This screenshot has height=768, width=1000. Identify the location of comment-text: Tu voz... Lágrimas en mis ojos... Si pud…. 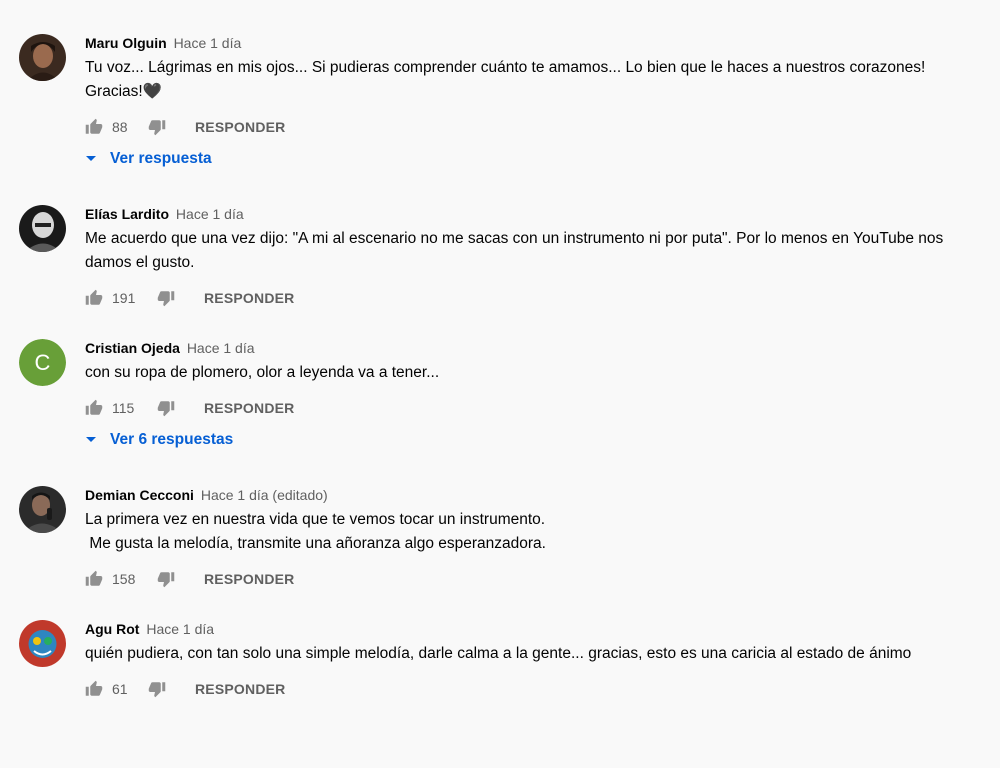
(507, 79).